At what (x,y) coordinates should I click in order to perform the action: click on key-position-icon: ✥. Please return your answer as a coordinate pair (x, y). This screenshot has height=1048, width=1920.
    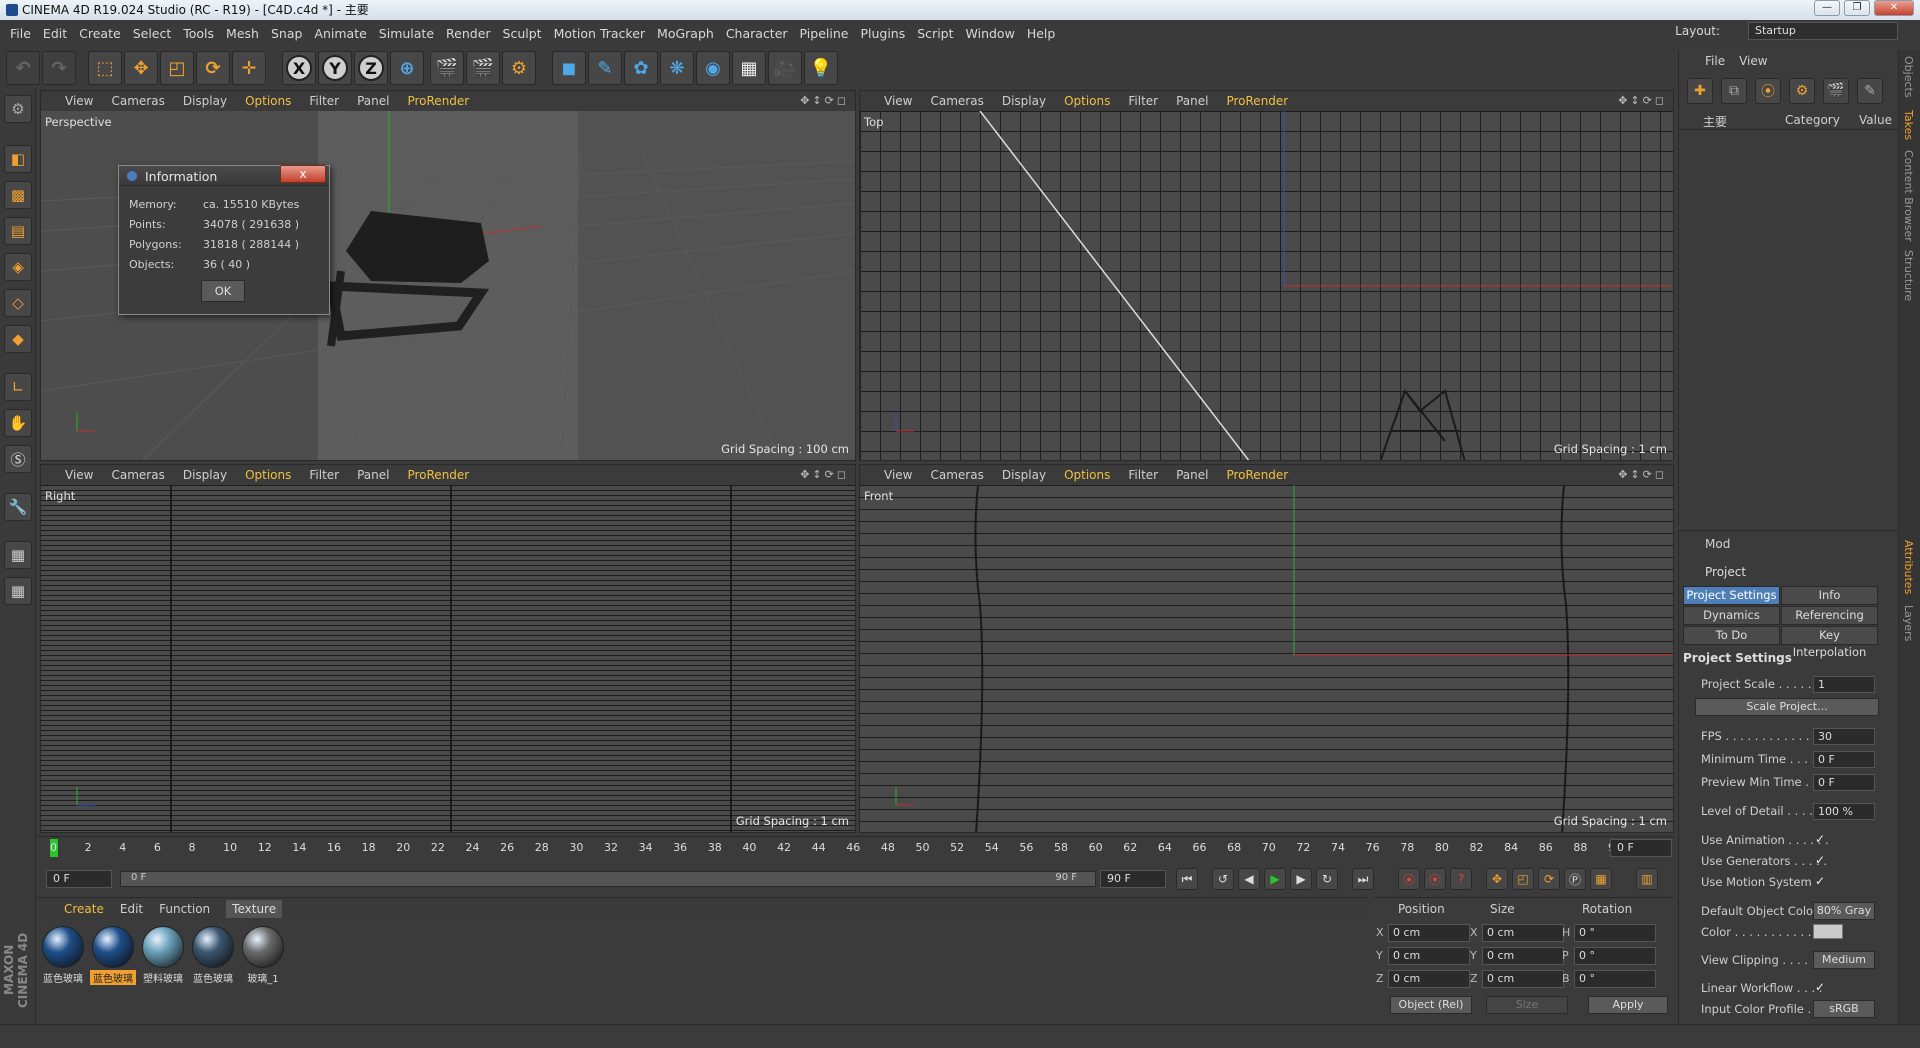
    Looking at the image, I should click on (1497, 879).